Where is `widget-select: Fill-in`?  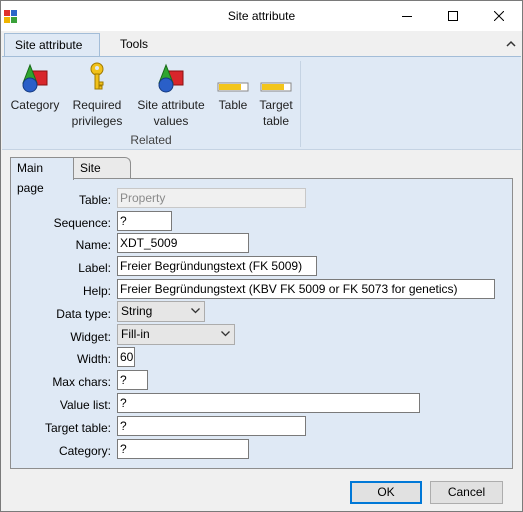
widget-select: Fill-in is located at coordinates (176, 334).